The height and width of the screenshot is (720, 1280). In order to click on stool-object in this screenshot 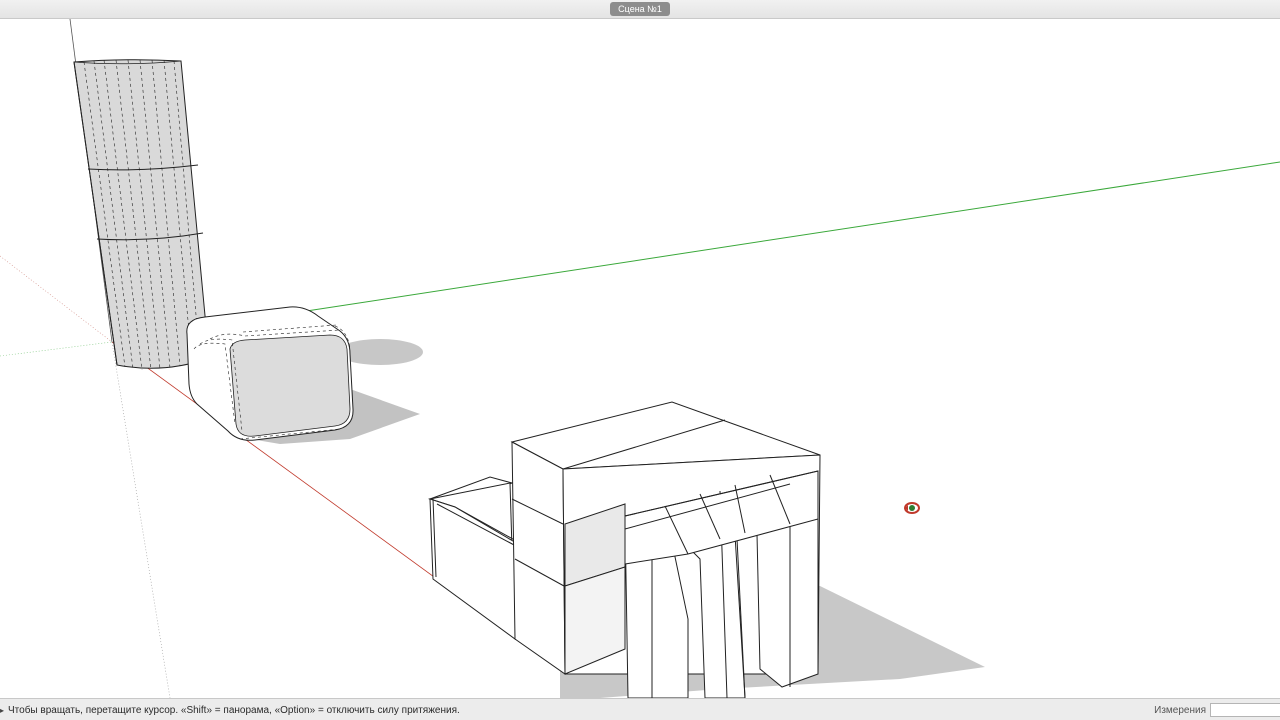, I will do `click(665, 549)`.